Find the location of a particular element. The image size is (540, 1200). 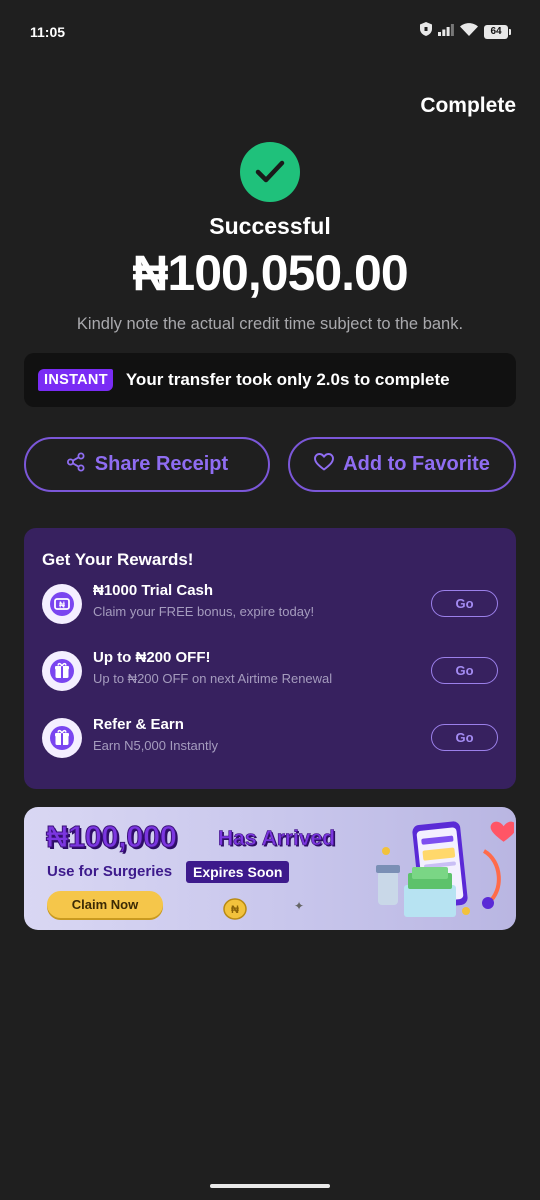

reward-title: Up to ₦200 OFF! is located at coordinates (152, 657).